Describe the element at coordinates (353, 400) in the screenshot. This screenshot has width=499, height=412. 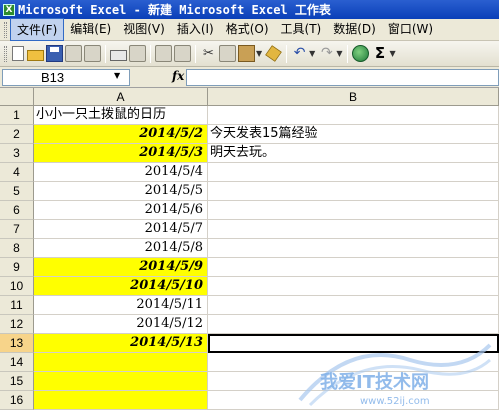
I see `cell-b16` at that location.